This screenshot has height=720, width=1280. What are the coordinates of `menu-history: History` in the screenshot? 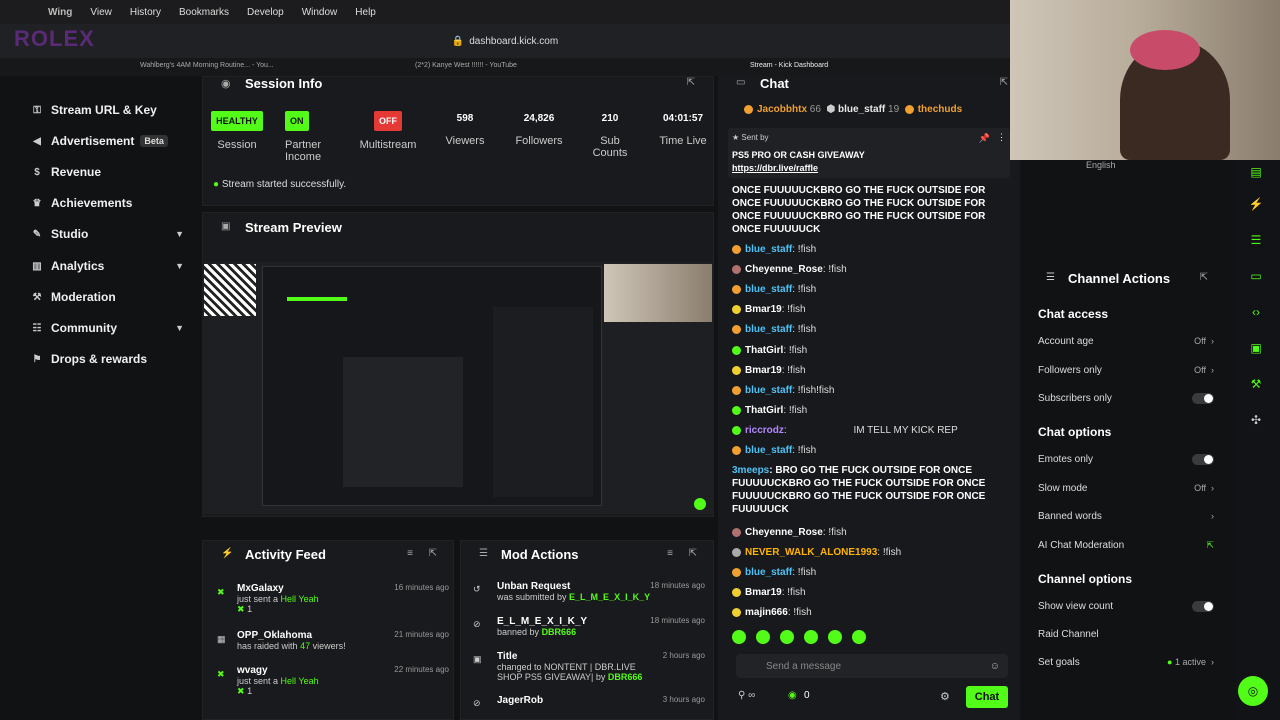 It's located at (145, 12).